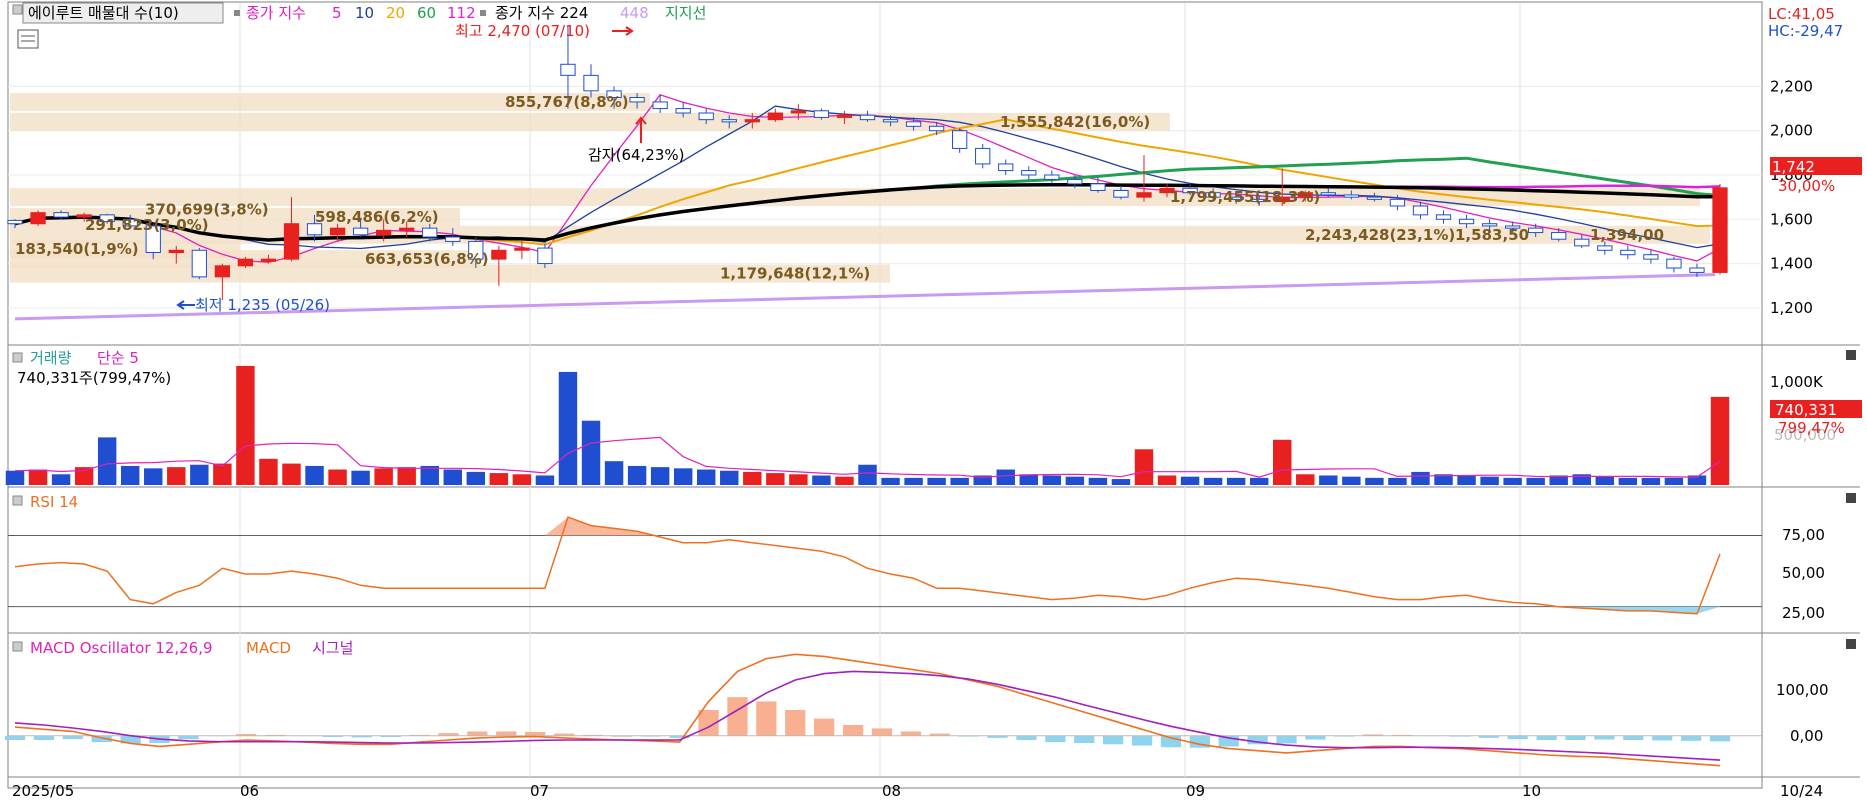  Describe the element at coordinates (1851, 644) in the screenshot. I see `macd-close-icon` at that location.